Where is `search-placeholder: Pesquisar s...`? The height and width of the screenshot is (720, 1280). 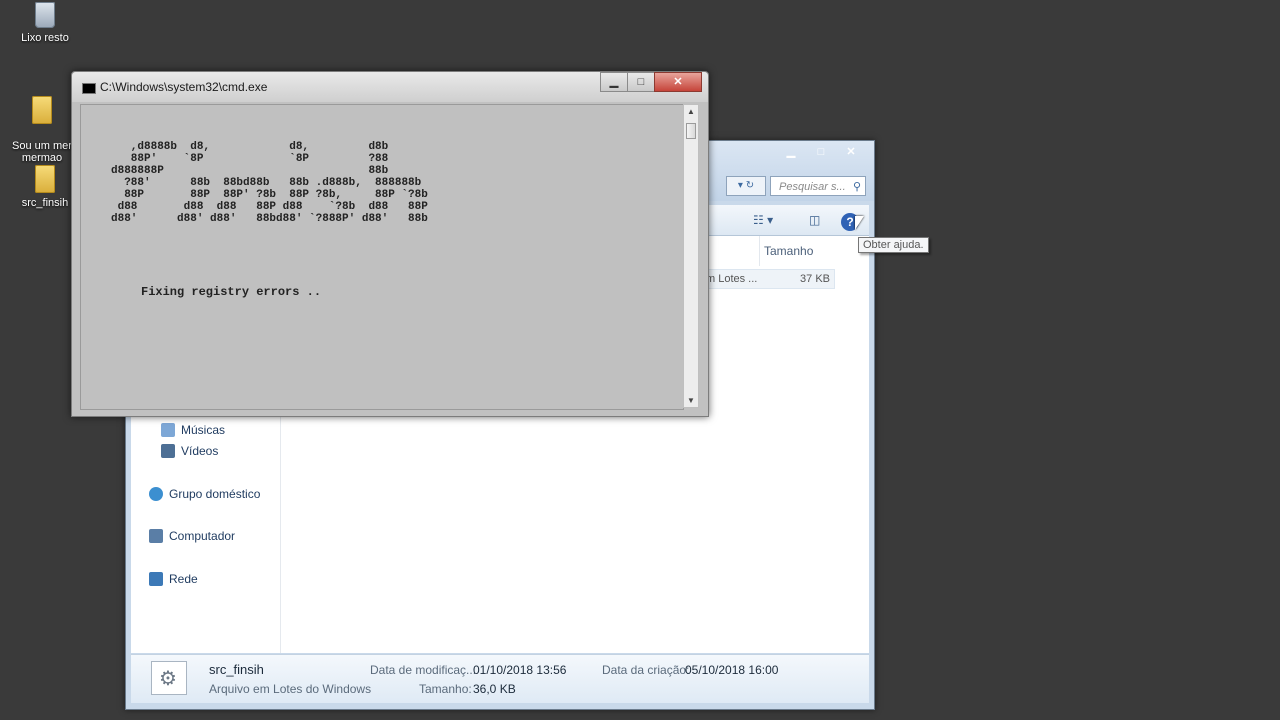
search-placeholder: Pesquisar s... is located at coordinates (812, 187).